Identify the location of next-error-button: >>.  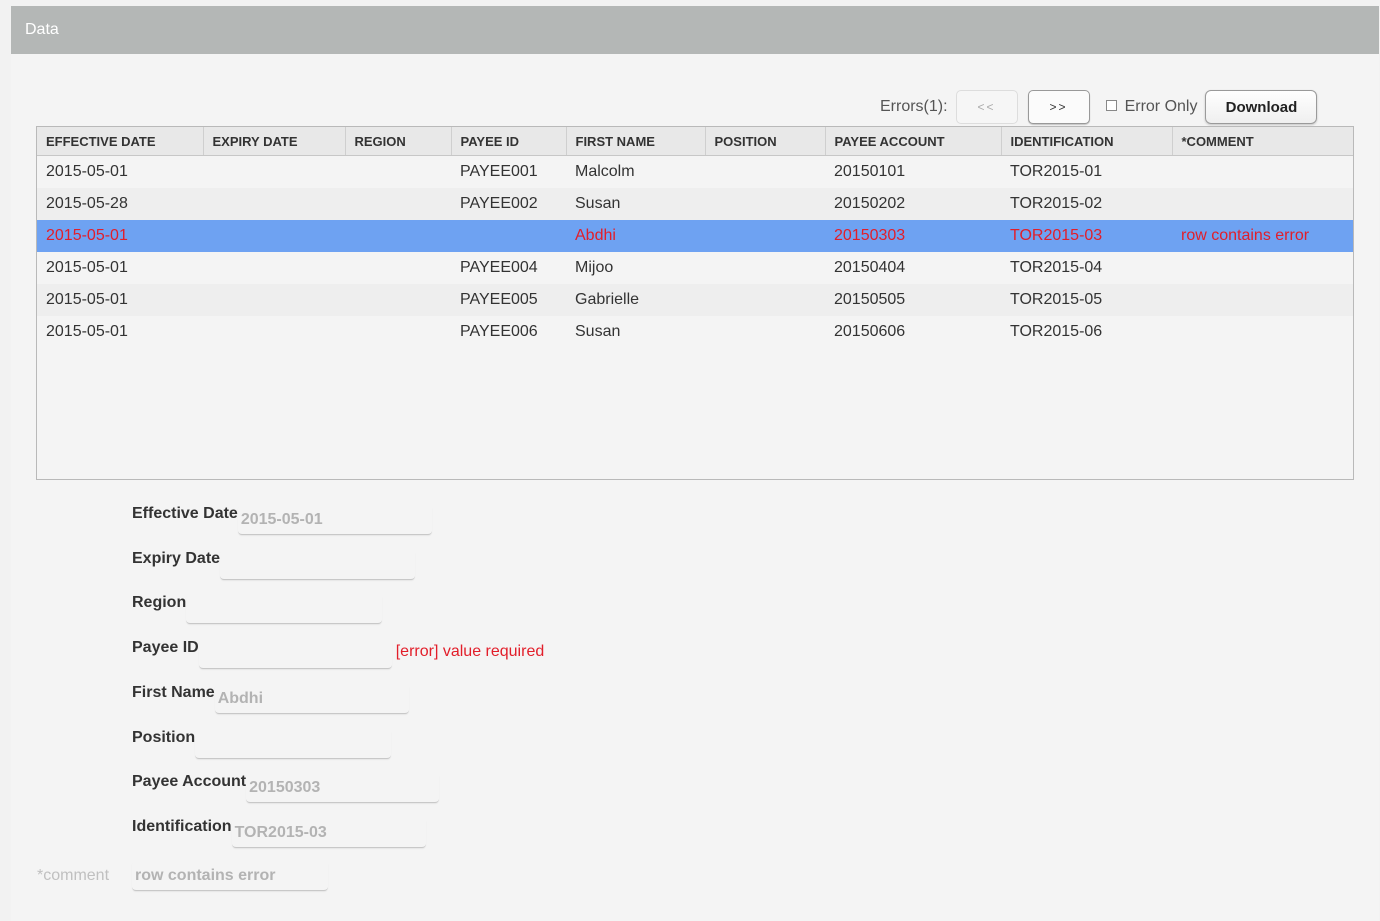
(1058, 107).